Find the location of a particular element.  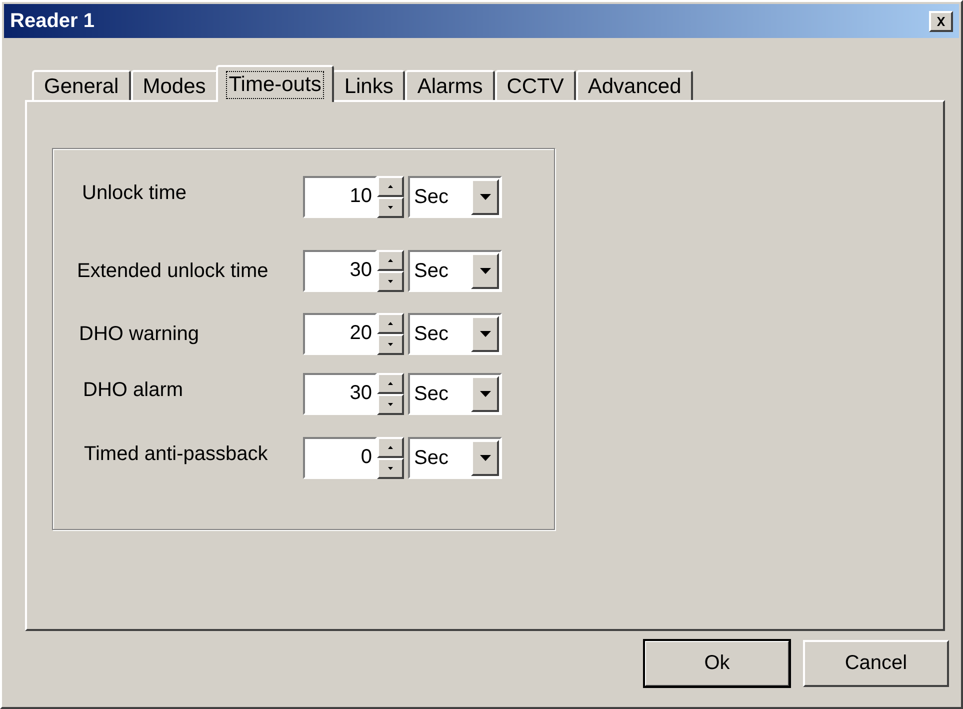

close-button is located at coordinates (941, 21).